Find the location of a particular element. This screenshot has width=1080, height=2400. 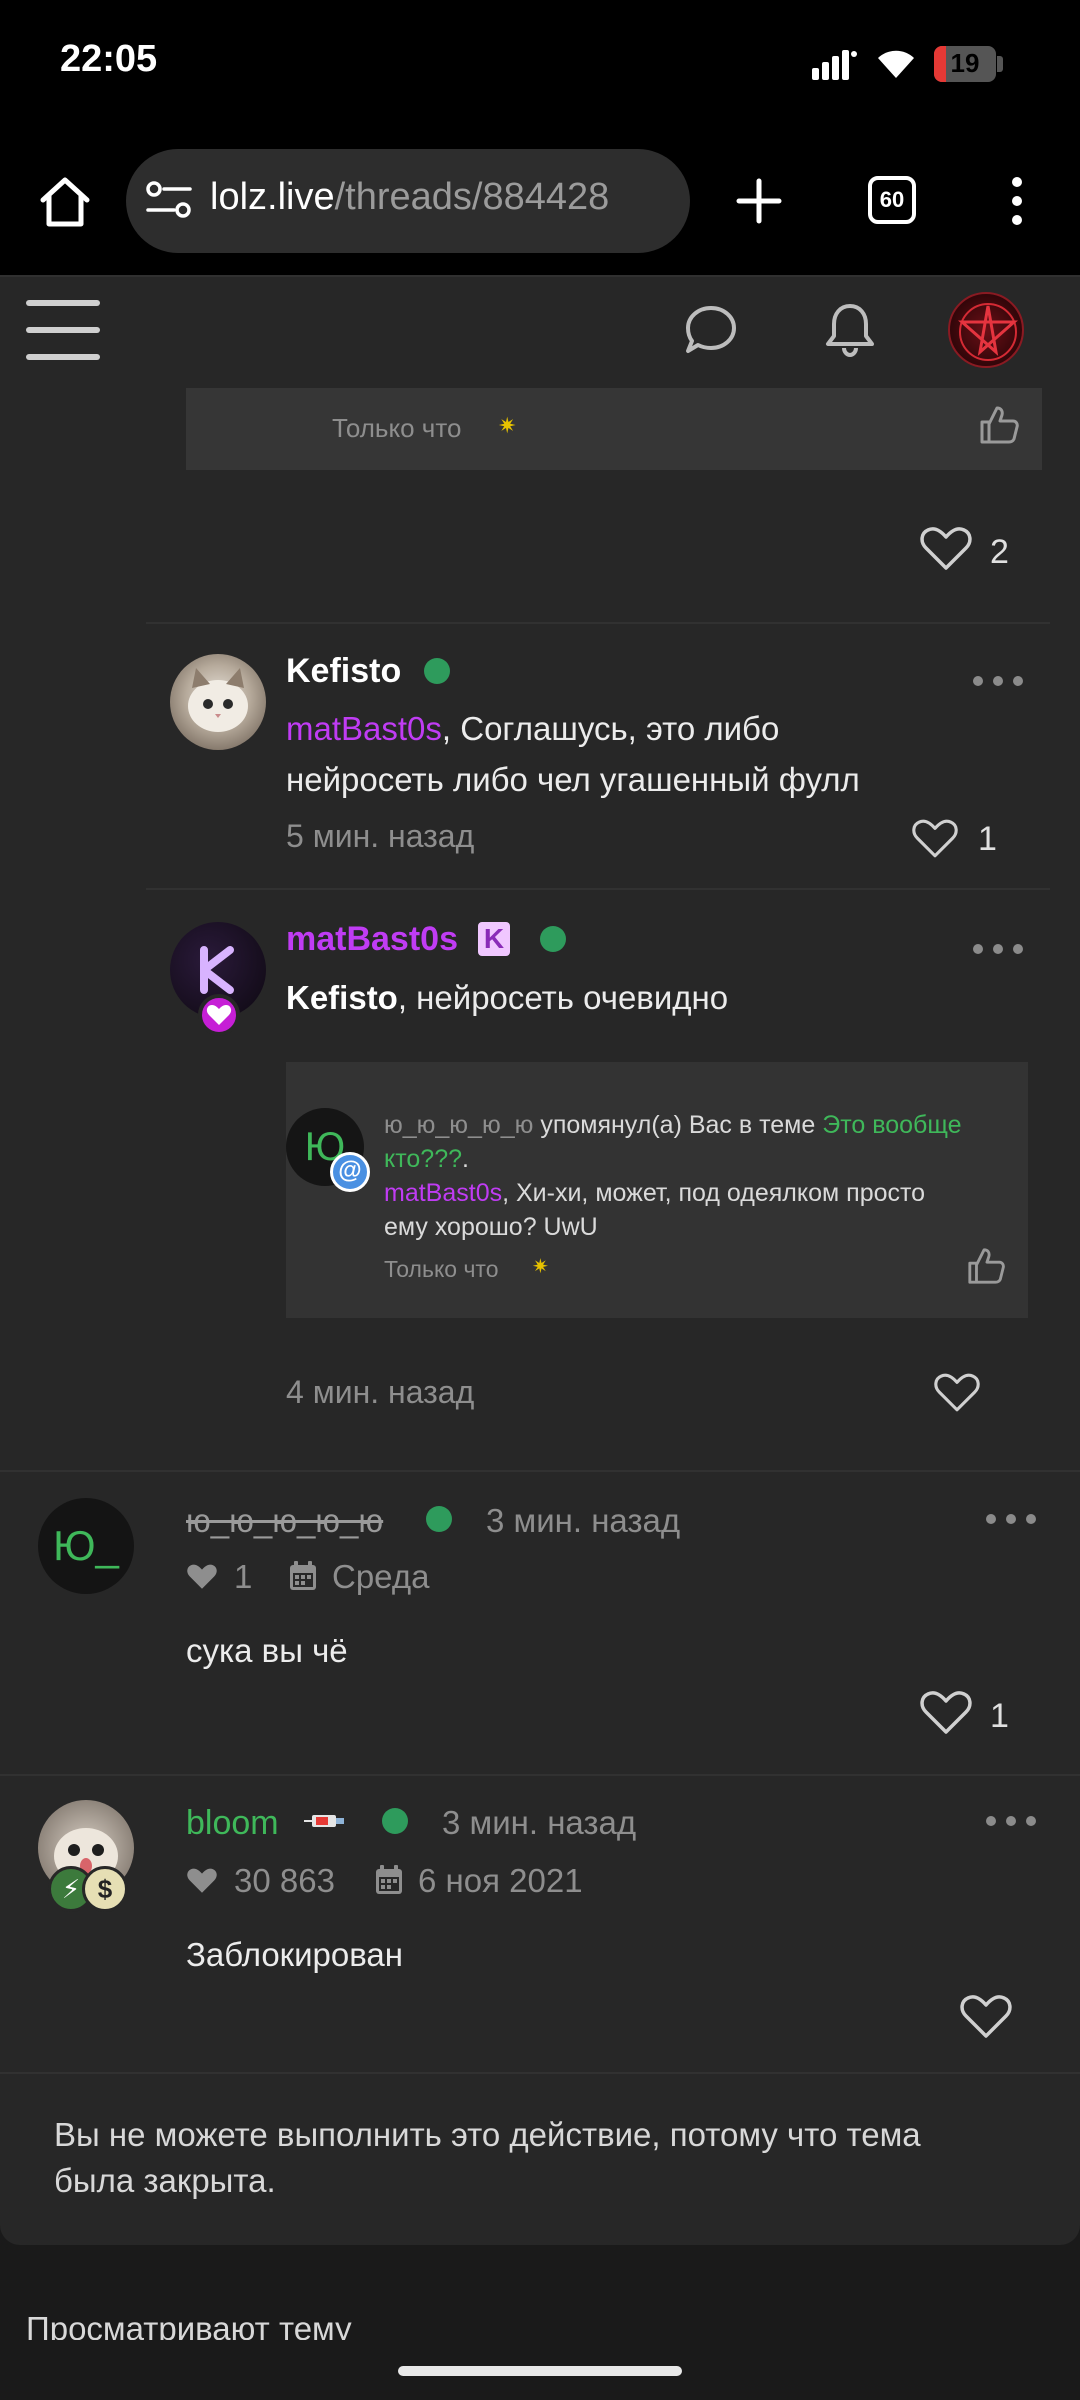

post-text: Заблокирован is located at coordinates (294, 1954).